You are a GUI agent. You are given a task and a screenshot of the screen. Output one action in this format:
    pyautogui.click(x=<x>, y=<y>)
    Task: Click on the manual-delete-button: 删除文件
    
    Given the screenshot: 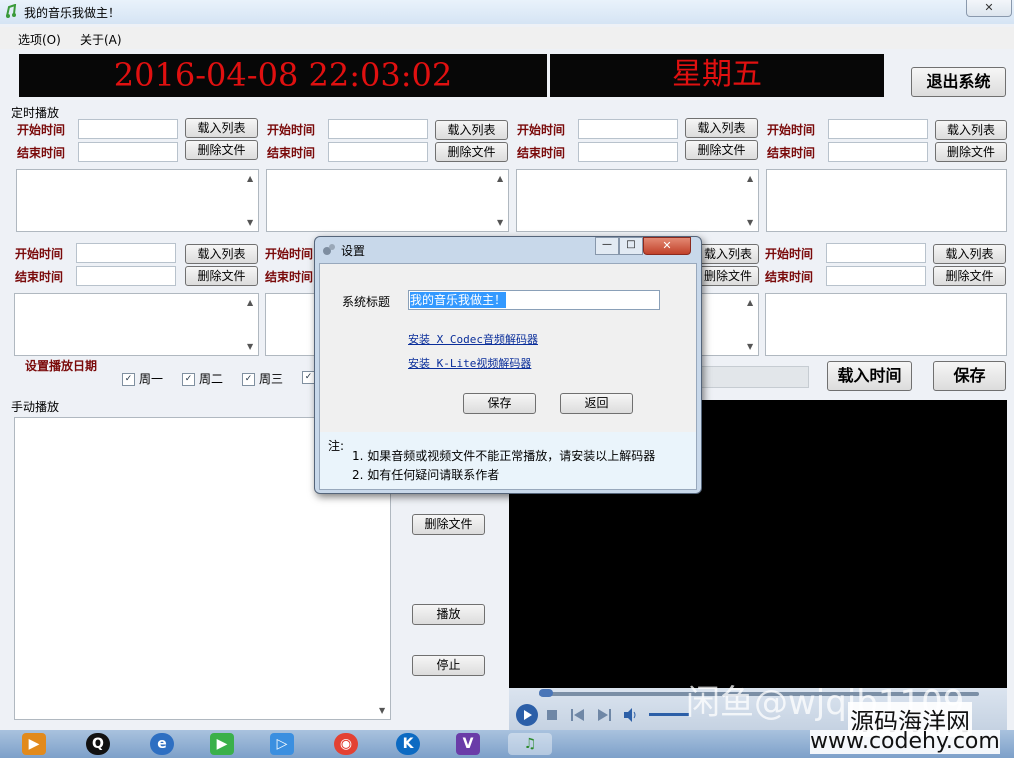 What is the action you would take?
    pyautogui.click(x=448, y=524)
    